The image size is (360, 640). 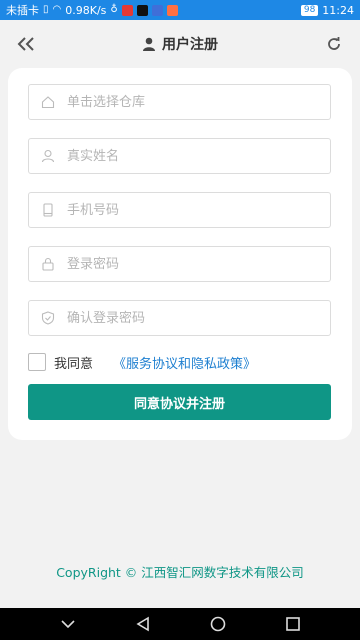 I want to click on refresh-button, so click(x=334, y=44).